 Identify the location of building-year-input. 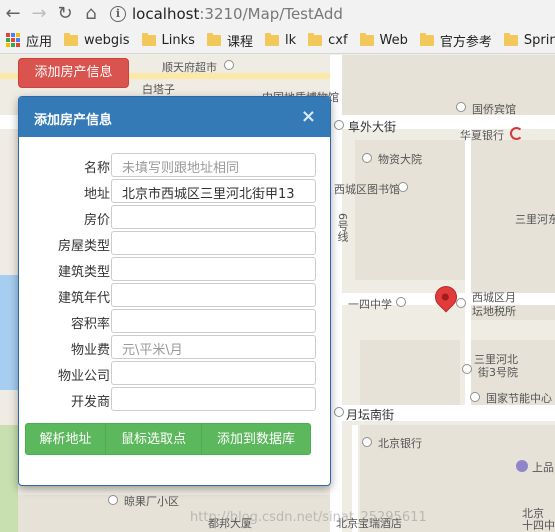
(213, 295).